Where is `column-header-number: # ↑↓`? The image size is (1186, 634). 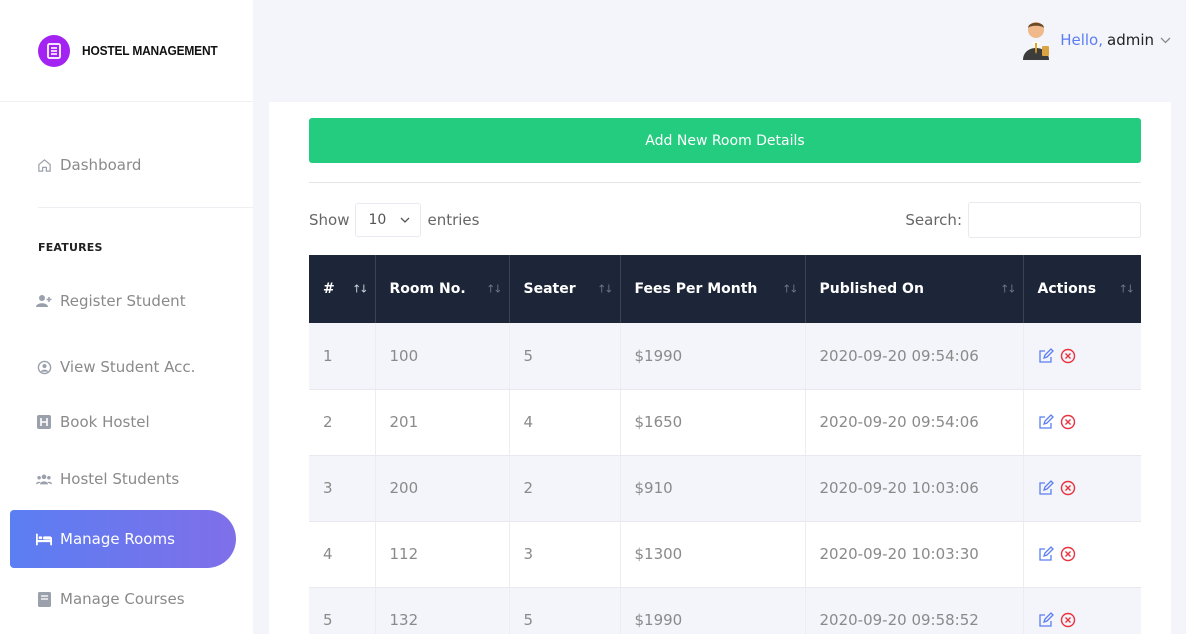
column-header-number: # ↑↓ is located at coordinates (342, 289).